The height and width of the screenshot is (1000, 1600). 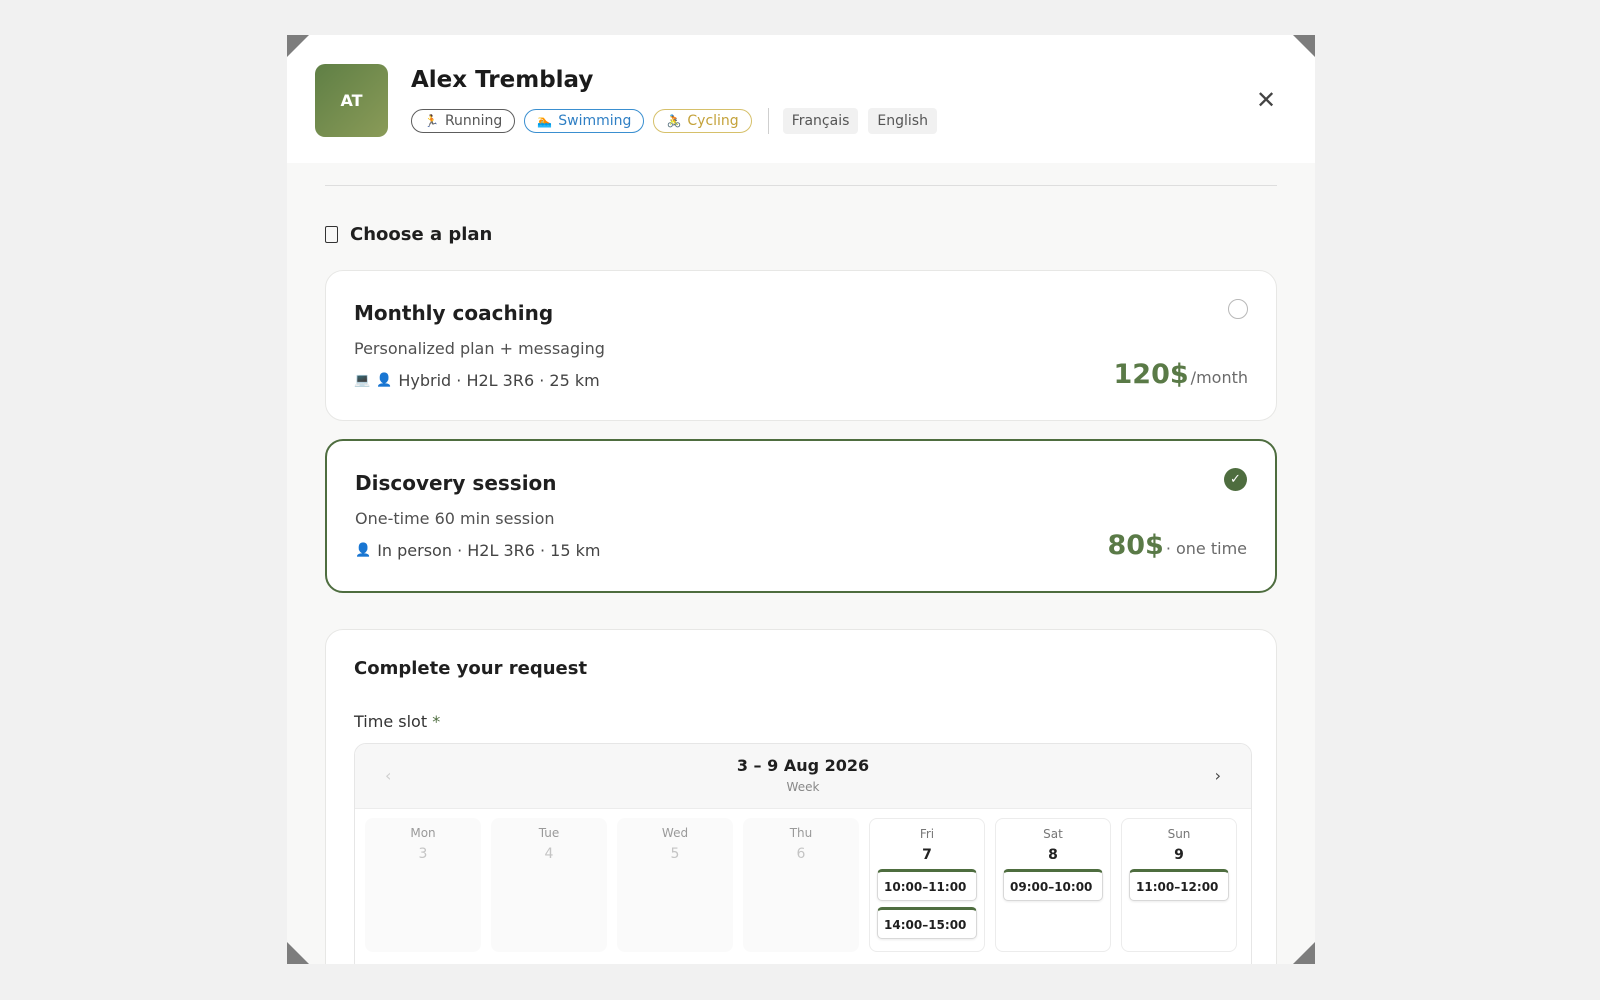 I want to click on day-fri: Fri 7 10:00–11:00 14:00–15:00, so click(x=927, y=885).